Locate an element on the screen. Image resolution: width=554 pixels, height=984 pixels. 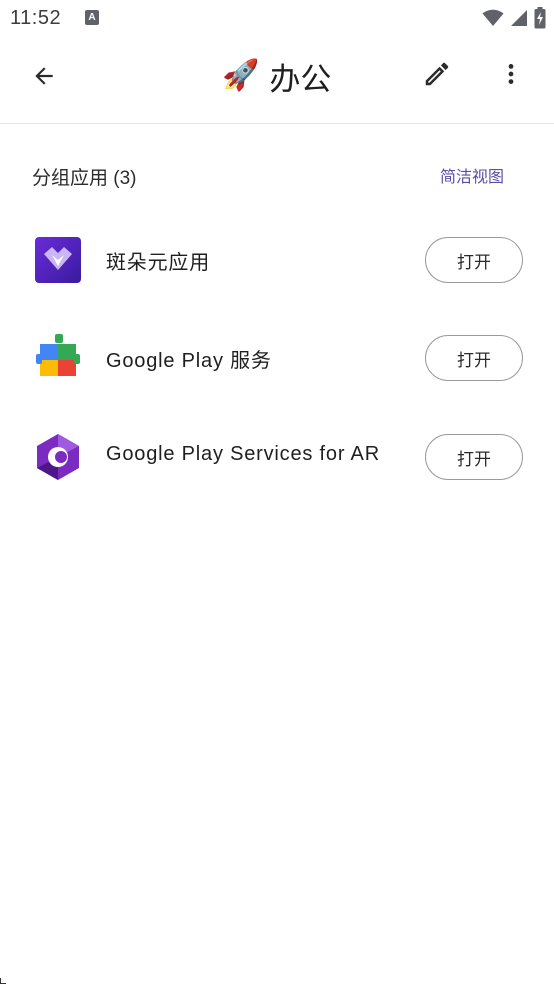
arrow-back-icon is located at coordinates (44, 76).